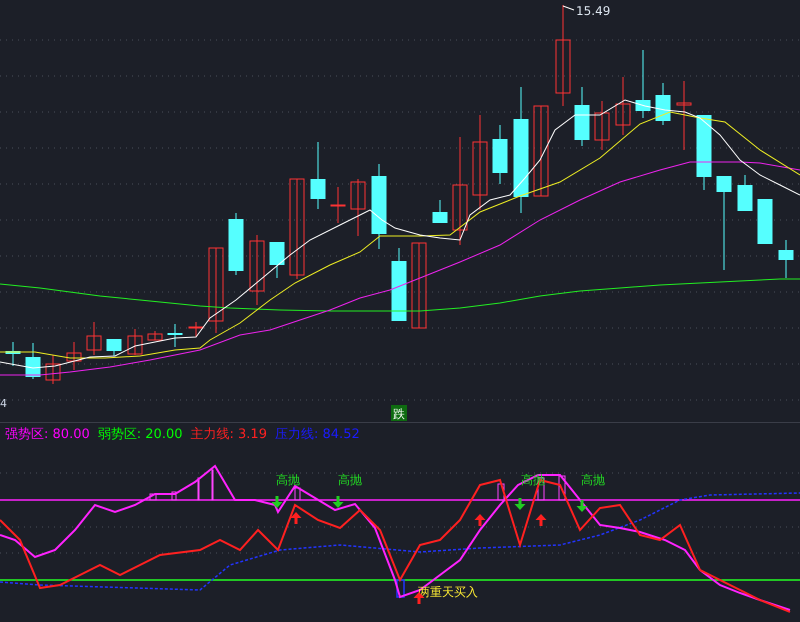 This screenshot has width=800, height=622. What do you see at coordinates (399, 413) in the screenshot?
I see `marker-badge: 跌` at bounding box center [399, 413].